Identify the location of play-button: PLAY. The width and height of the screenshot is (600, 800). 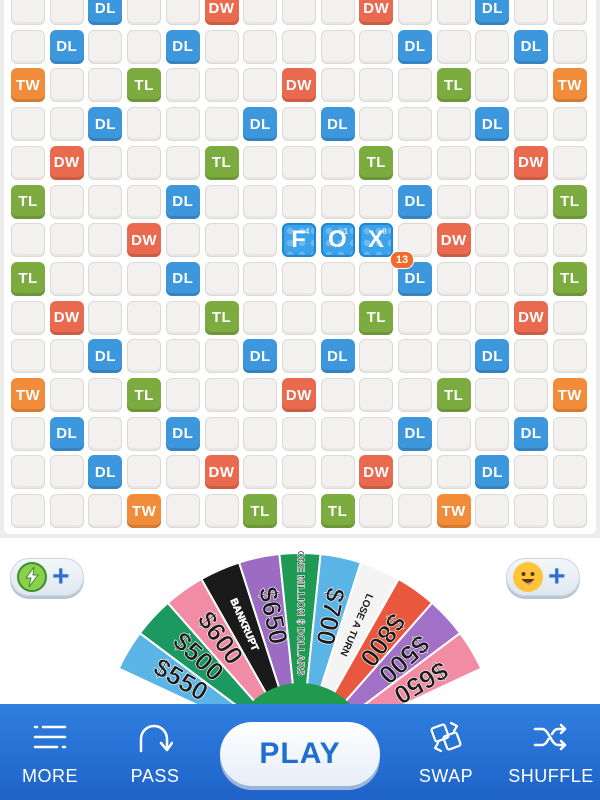
(300, 754).